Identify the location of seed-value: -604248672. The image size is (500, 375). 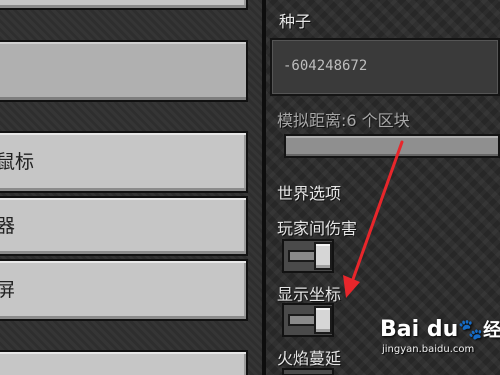
(325, 66).